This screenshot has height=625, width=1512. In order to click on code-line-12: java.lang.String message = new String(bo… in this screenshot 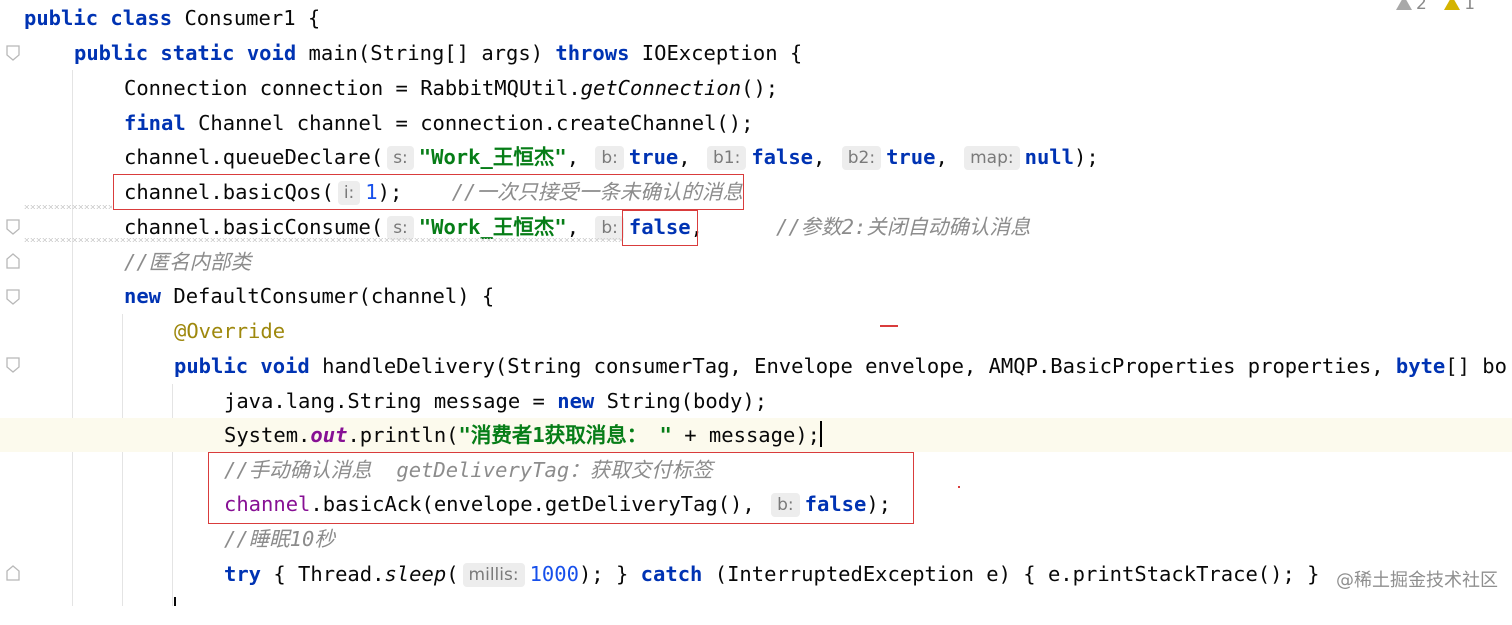, I will do `click(756, 401)`.